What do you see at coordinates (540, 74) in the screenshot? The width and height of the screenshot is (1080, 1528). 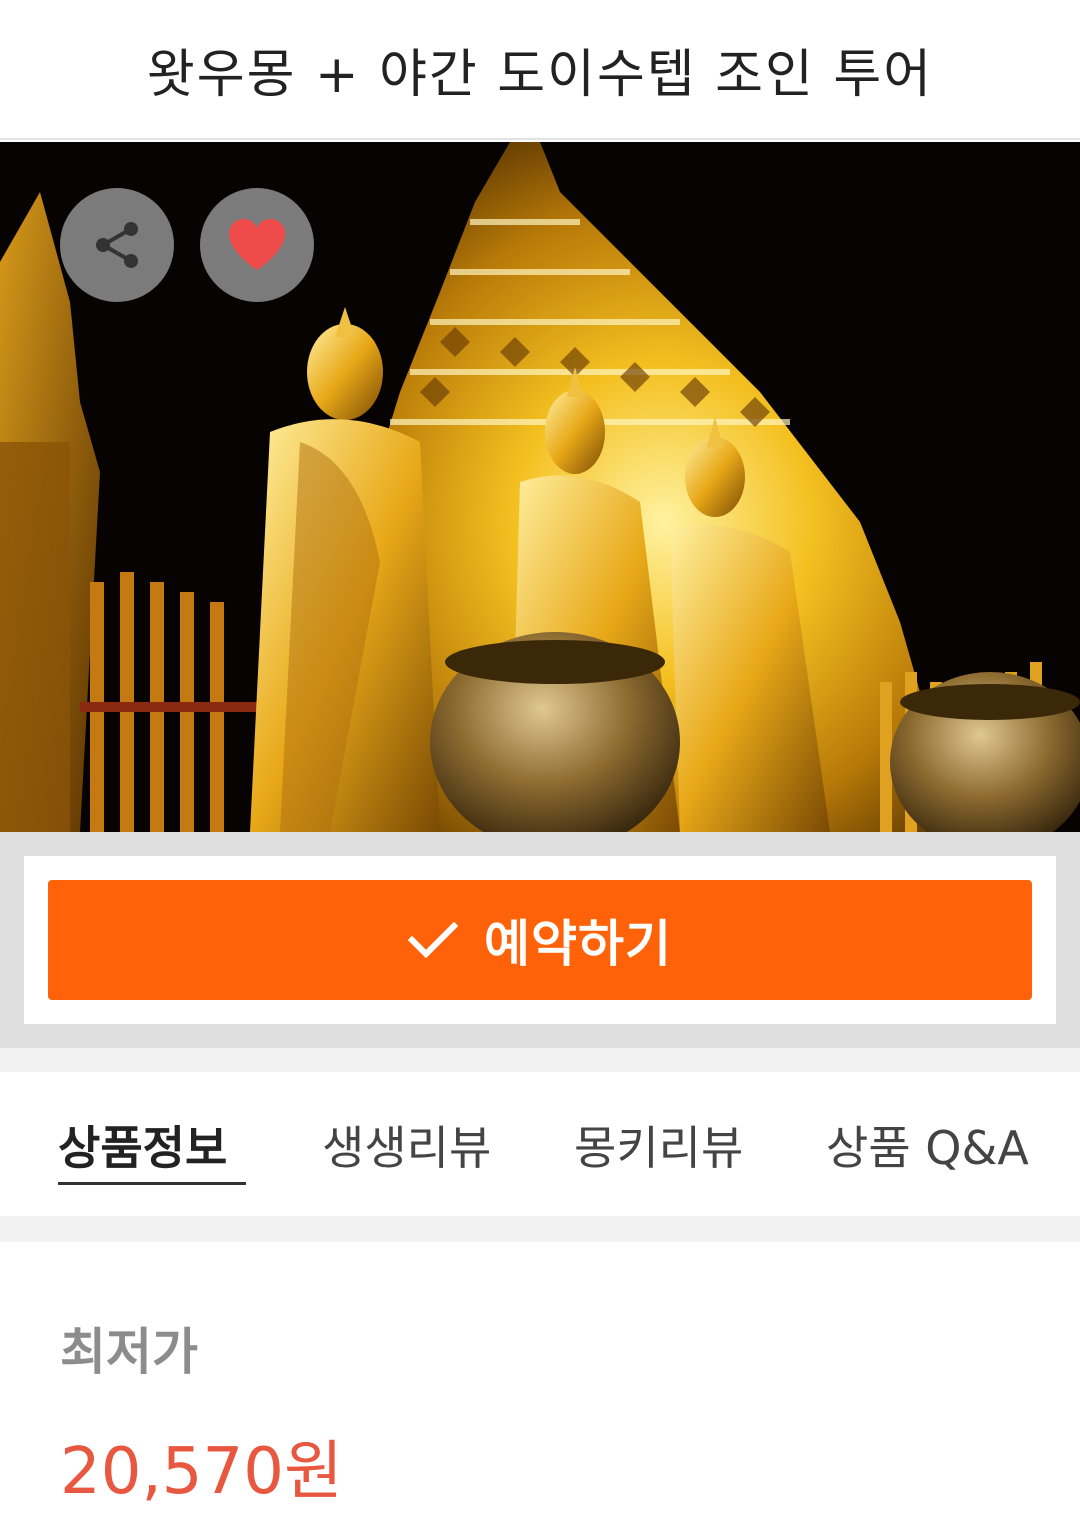 I see `page-title: 왓우몽 + 야간 도이수텝 조인 투어` at bounding box center [540, 74].